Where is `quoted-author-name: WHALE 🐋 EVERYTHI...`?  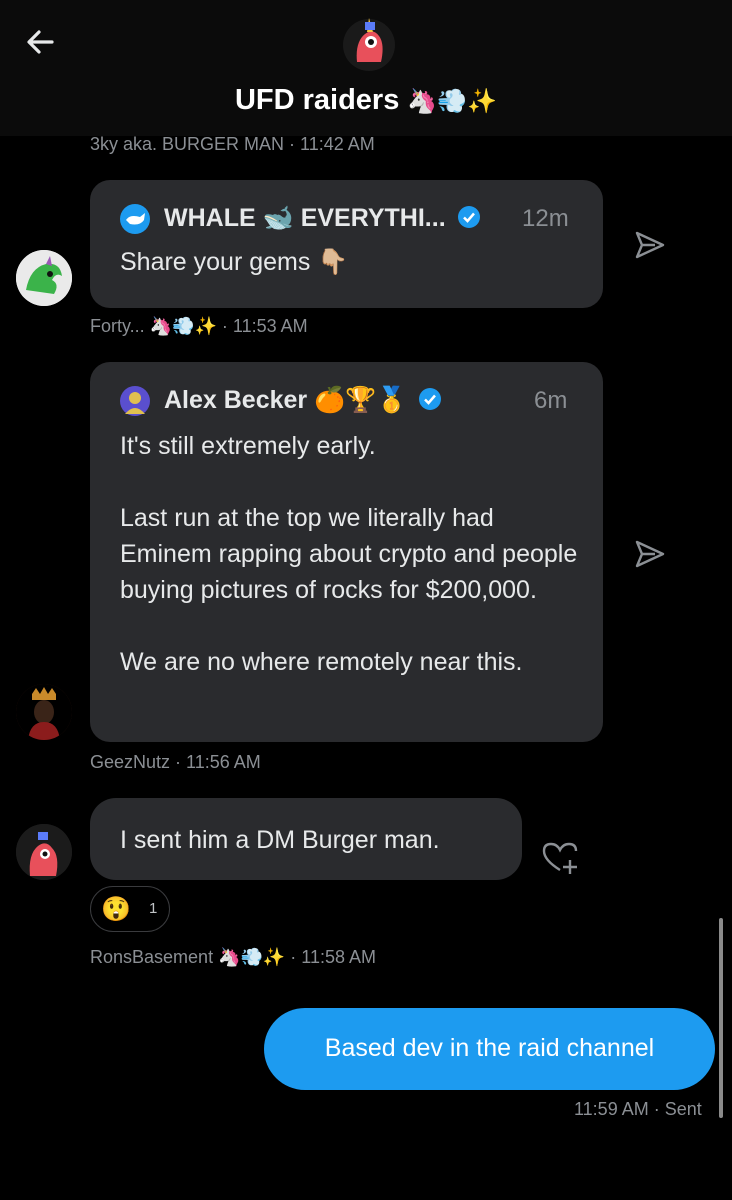 quoted-author-name: WHALE 🐋 EVERYTHI... is located at coordinates (322, 218).